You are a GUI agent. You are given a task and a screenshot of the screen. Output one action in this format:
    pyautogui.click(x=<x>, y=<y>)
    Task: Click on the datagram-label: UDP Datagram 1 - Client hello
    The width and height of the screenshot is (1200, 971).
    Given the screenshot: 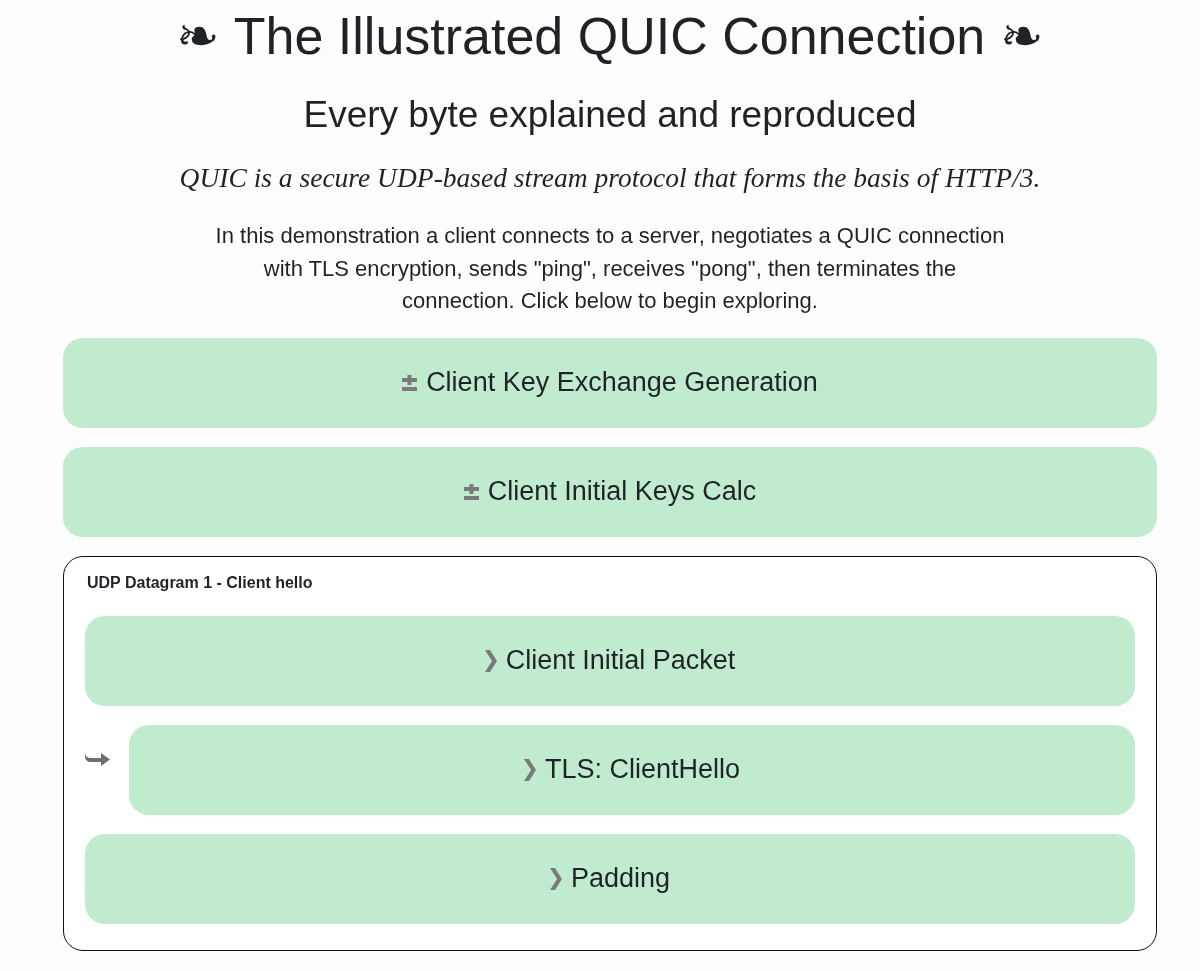 What is the action you would take?
    pyautogui.click(x=200, y=582)
    